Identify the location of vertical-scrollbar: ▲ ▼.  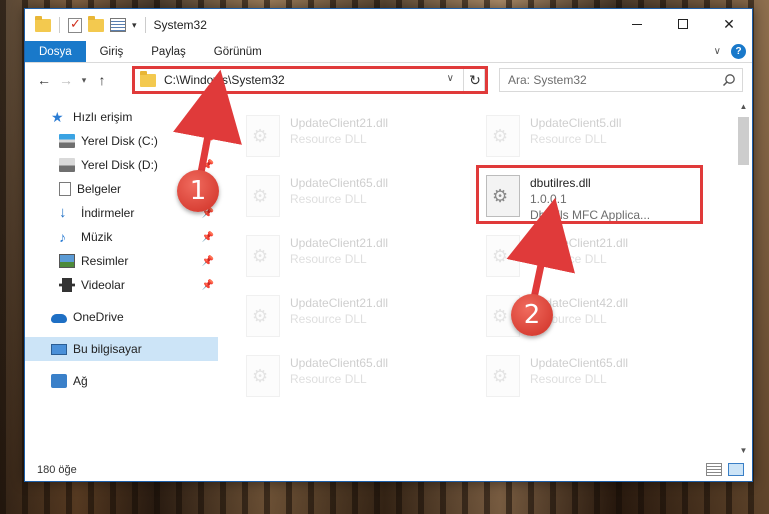
(743, 279).